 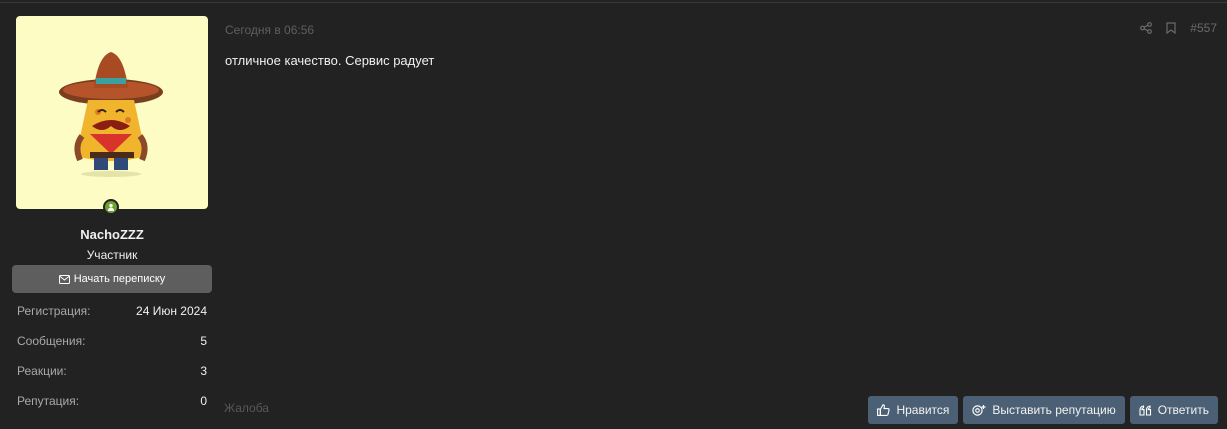 I want to click on stat-reactions: Реакции: 3, so click(x=112, y=371).